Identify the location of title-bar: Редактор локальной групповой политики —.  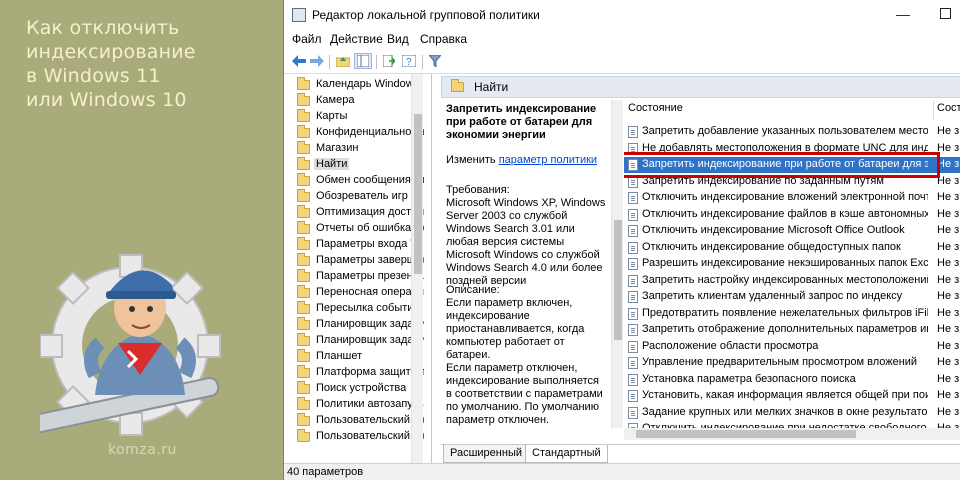
(622, 15).